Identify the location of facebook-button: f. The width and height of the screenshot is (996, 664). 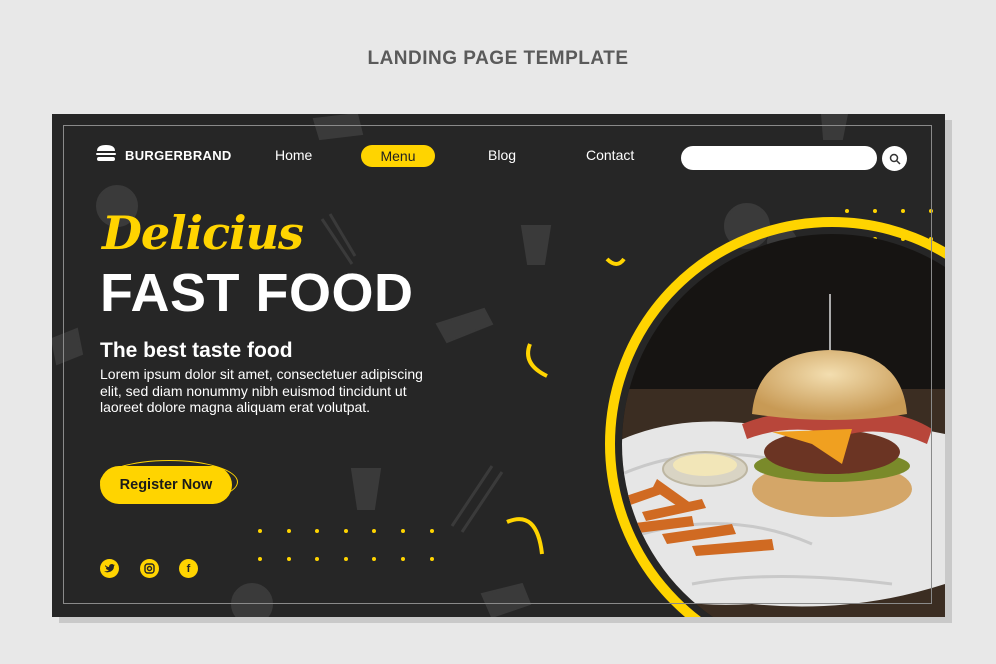
(188, 568).